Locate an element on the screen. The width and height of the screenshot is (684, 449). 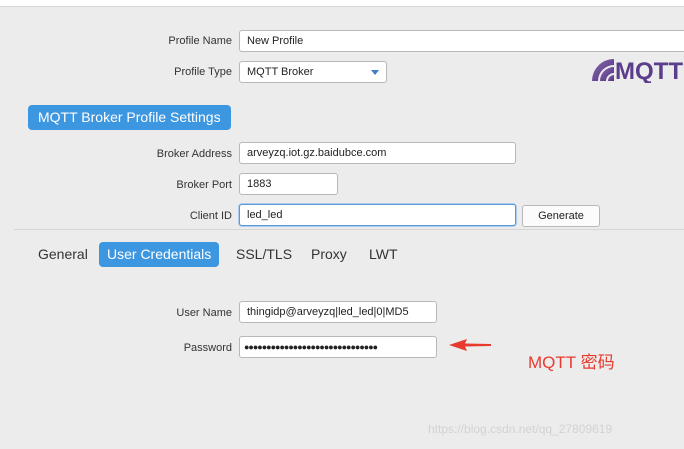
chevron-down-icon is located at coordinates (375, 72).